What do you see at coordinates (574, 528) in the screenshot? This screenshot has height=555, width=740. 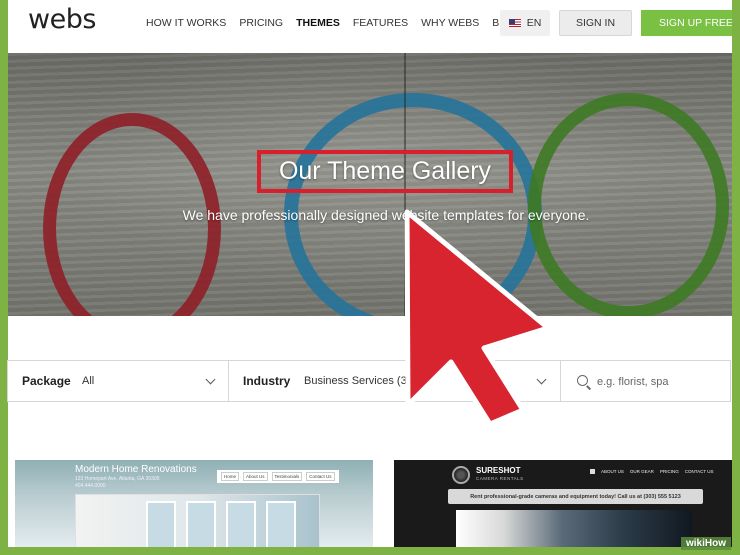 I see `camera-preview-image` at bounding box center [574, 528].